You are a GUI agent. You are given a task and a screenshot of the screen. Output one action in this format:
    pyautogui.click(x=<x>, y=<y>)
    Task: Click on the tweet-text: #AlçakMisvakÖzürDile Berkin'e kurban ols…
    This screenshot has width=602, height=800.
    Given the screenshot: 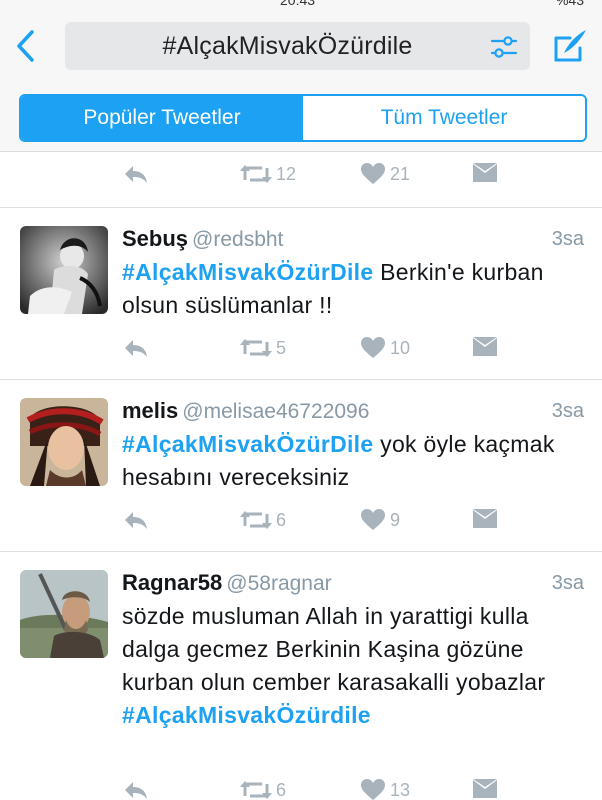 What is the action you would take?
    pyautogui.click(x=352, y=289)
    